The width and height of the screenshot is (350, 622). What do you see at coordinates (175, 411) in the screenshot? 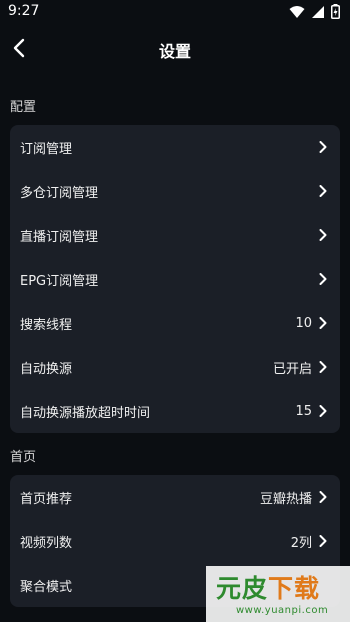
I see `setting-row-auto-switch-timeout: 自动换源播放超时时间 15` at bounding box center [175, 411].